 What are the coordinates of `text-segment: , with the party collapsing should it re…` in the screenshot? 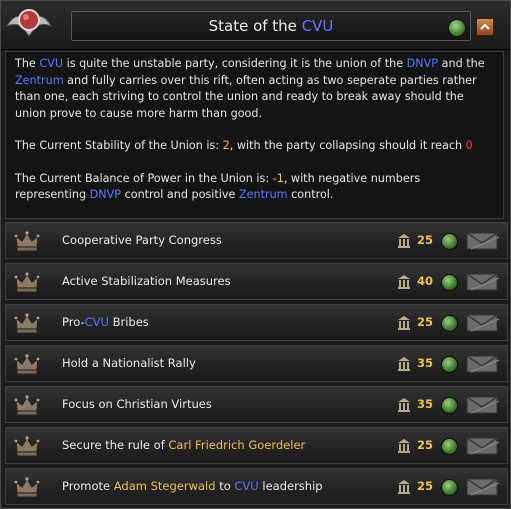 It's located at (347, 145).